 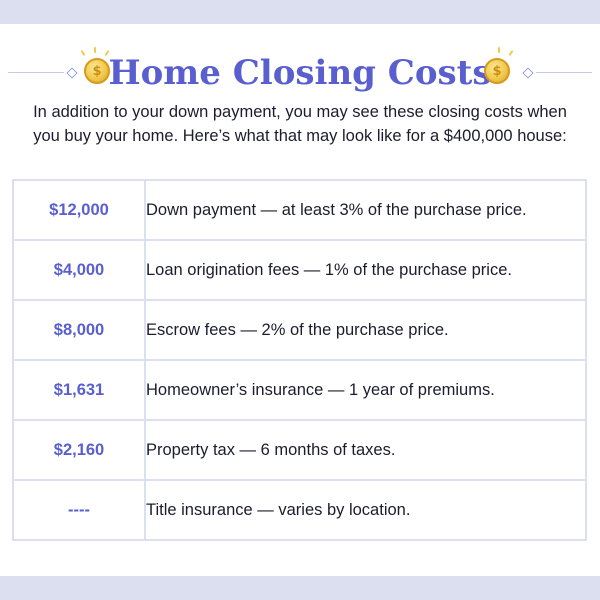 What do you see at coordinates (564, 72) in the screenshot?
I see `divider-right` at bounding box center [564, 72].